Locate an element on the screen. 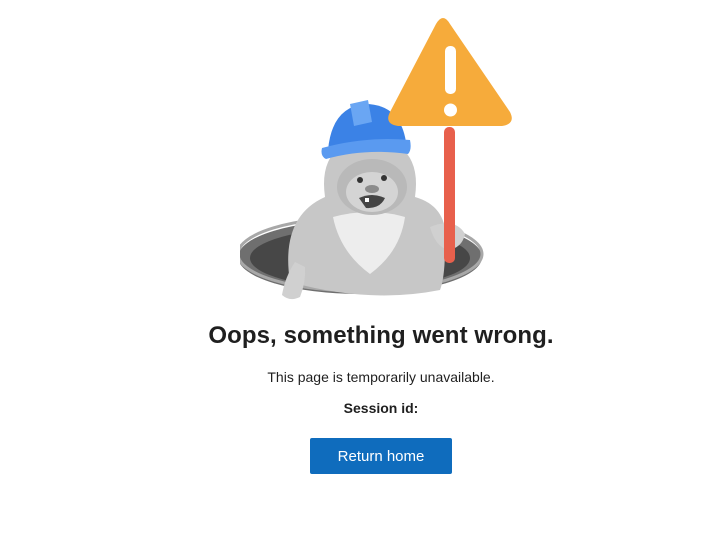 This screenshot has height=554, width=716. return-home-button: Return home is located at coordinates (381, 456).